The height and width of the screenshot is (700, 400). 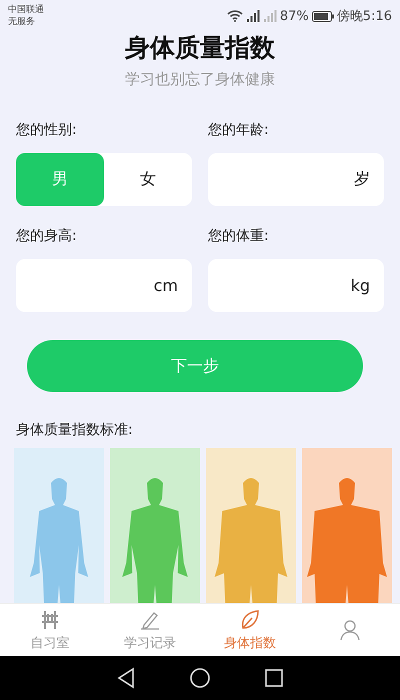 What do you see at coordinates (104, 285) in the screenshot?
I see `height-field: cm` at bounding box center [104, 285].